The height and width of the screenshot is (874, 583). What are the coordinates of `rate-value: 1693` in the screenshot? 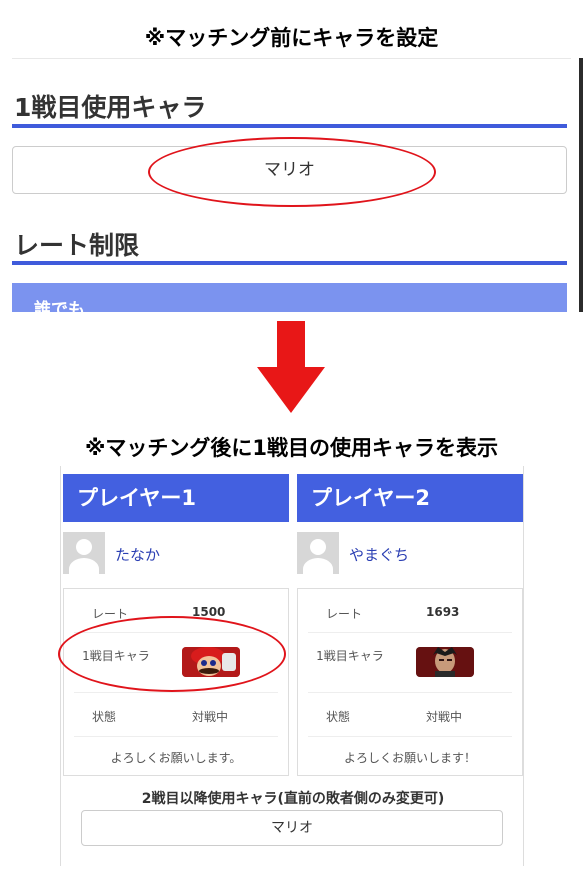 It's located at (443, 612).